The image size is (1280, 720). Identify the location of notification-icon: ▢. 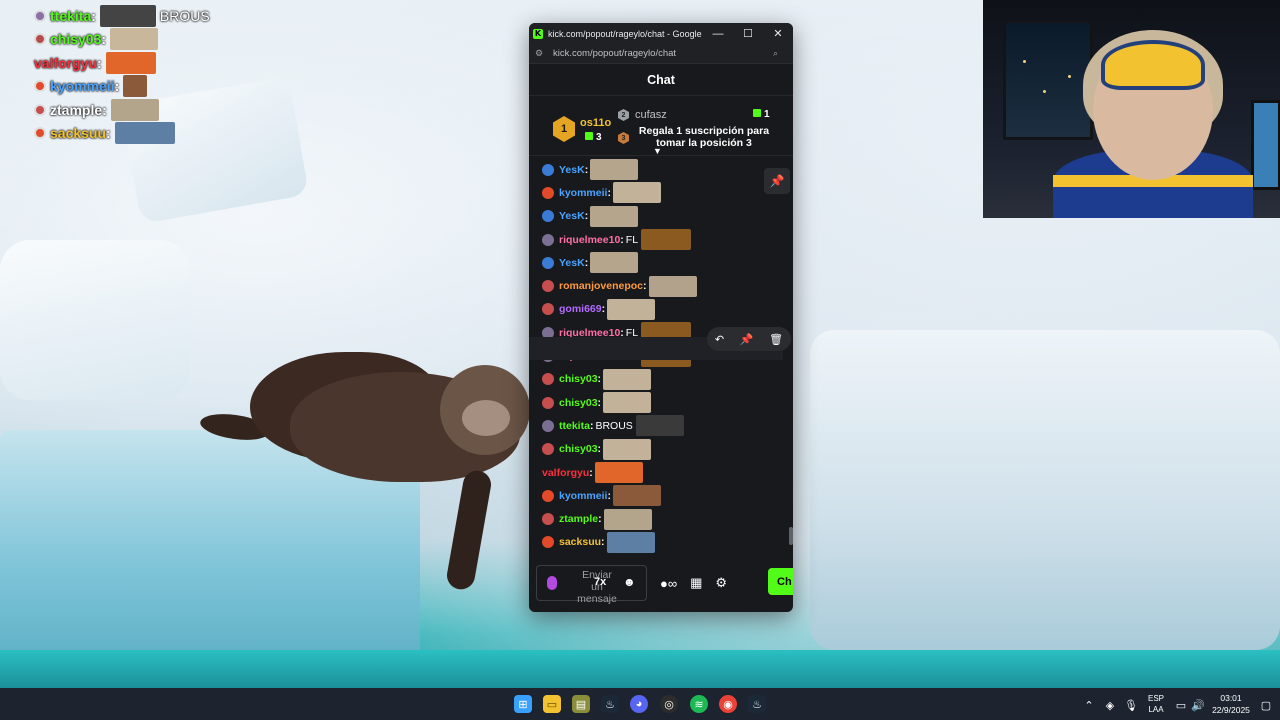
(1266, 705).